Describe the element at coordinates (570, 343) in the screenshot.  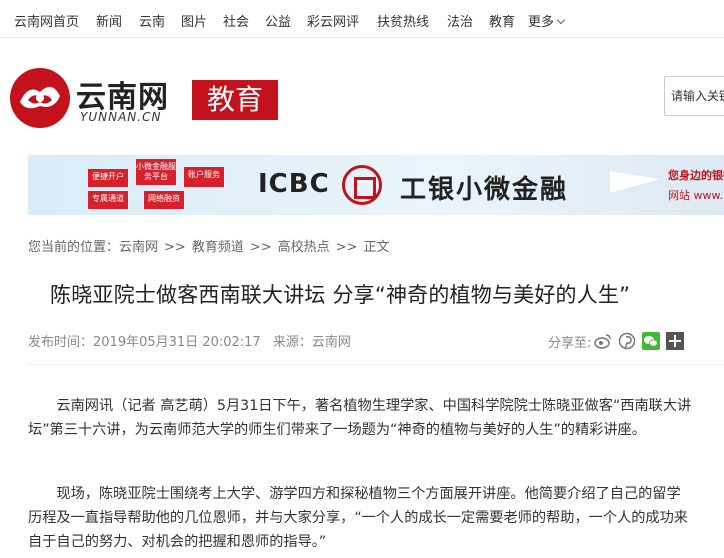
I see `share-label: 分享至:` at that location.